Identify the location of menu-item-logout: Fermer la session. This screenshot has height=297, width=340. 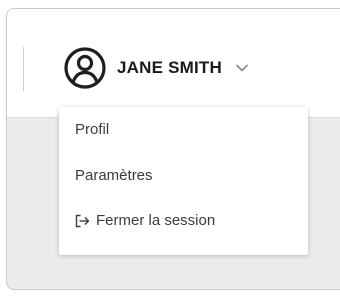
(145, 220).